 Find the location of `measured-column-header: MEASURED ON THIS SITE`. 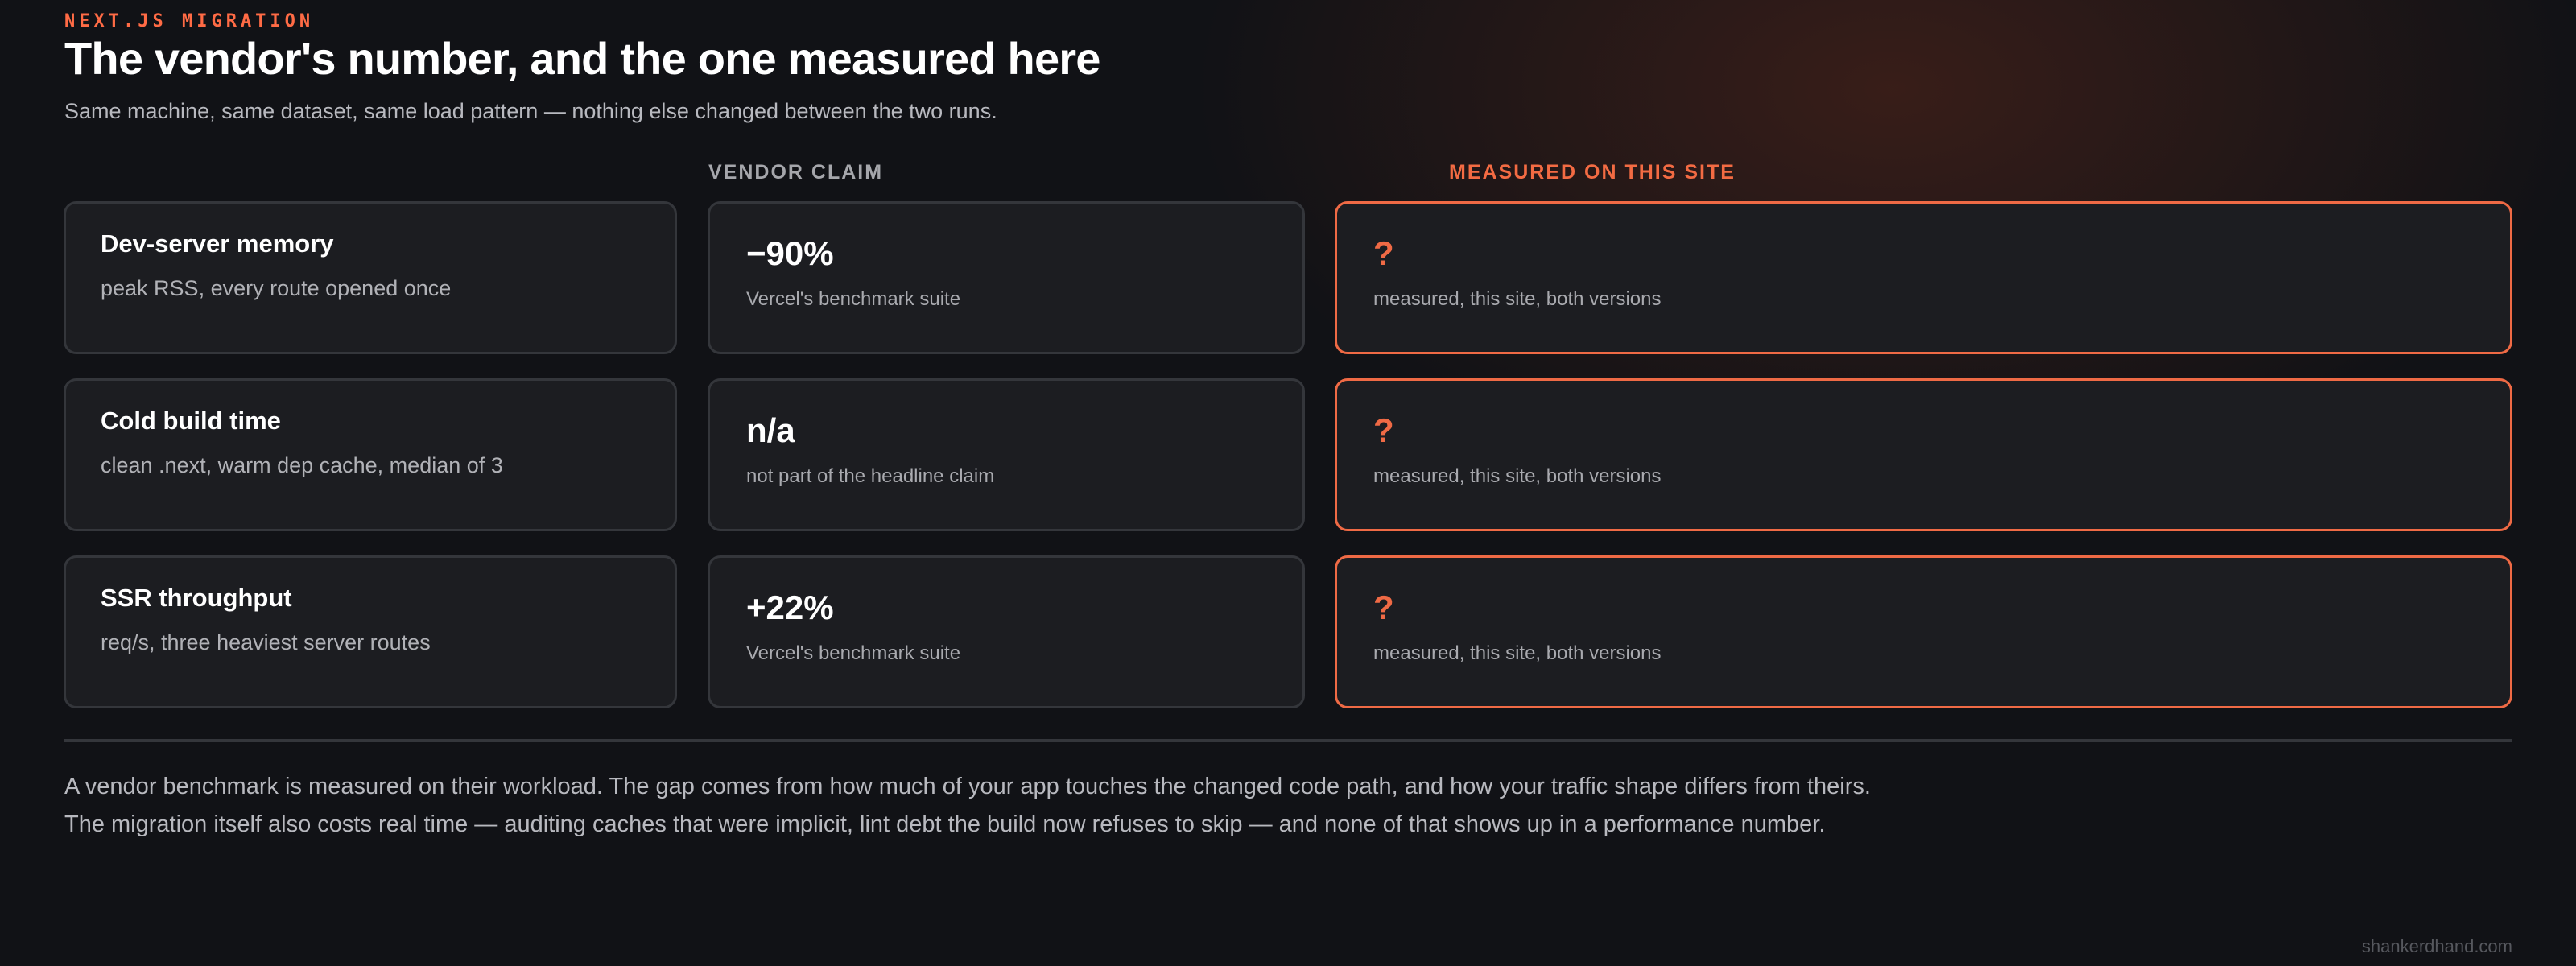

measured-column-header: MEASURED ON THIS SITE is located at coordinates (1592, 172).